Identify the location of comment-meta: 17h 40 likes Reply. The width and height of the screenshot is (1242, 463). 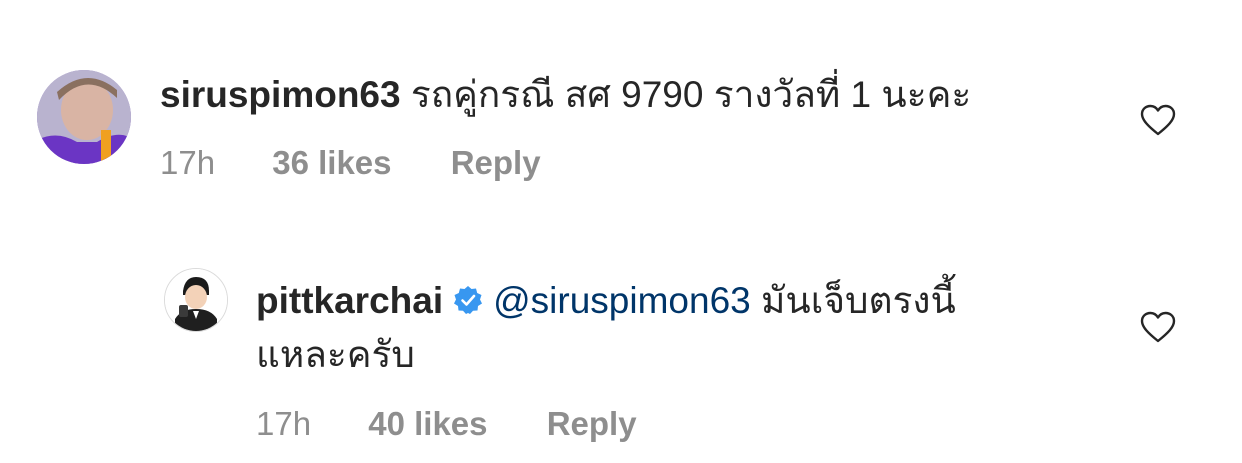
(446, 424).